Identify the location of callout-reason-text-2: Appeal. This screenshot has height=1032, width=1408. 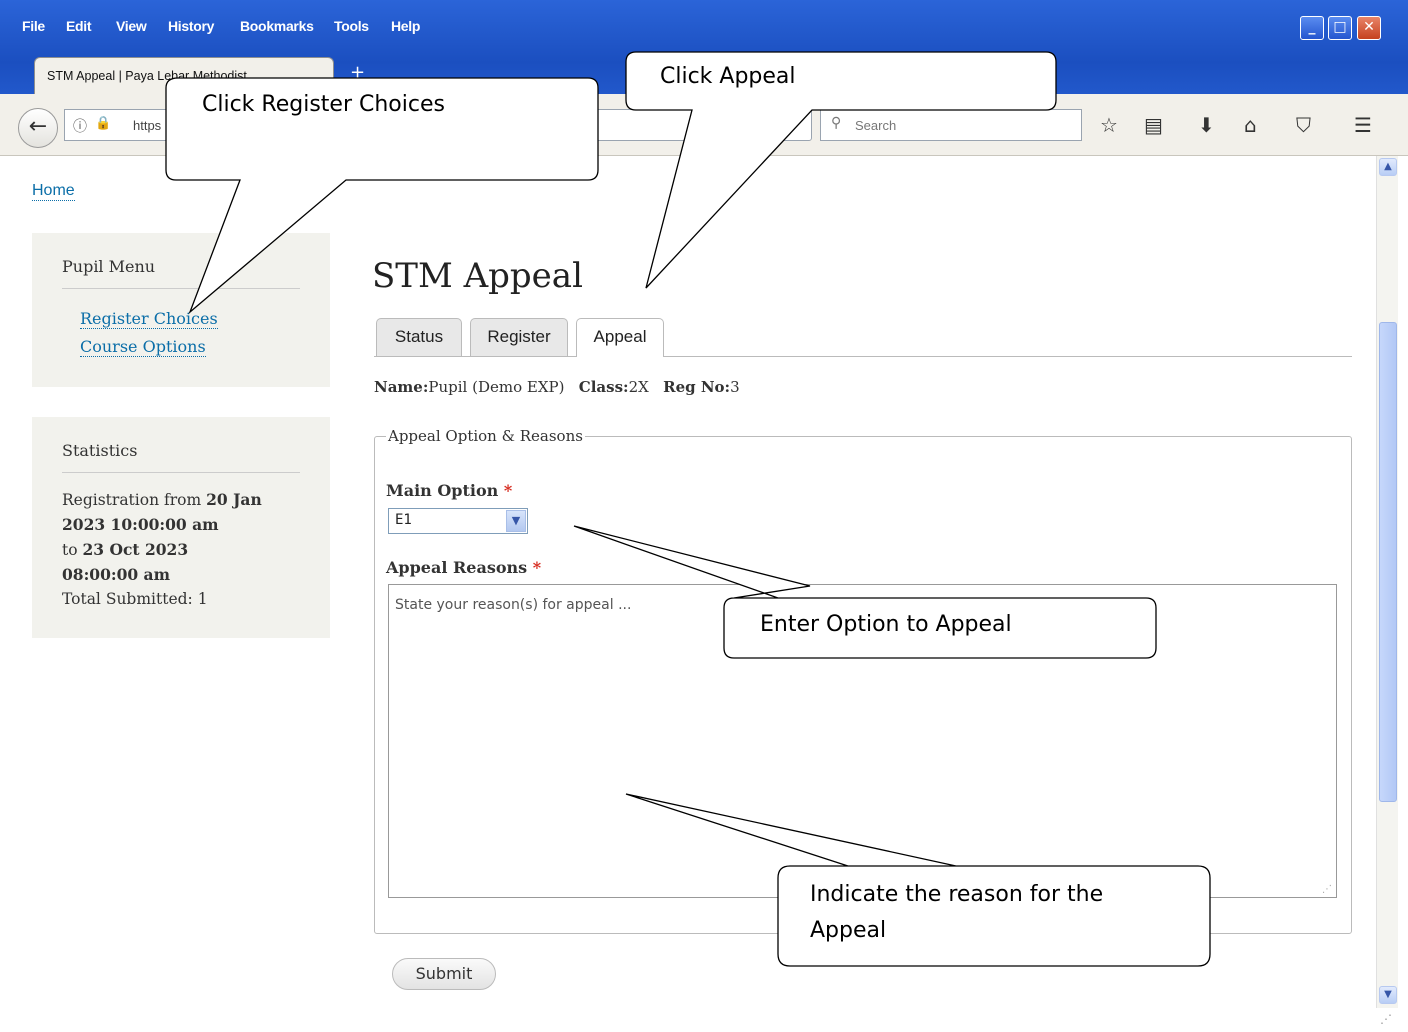
(848, 930).